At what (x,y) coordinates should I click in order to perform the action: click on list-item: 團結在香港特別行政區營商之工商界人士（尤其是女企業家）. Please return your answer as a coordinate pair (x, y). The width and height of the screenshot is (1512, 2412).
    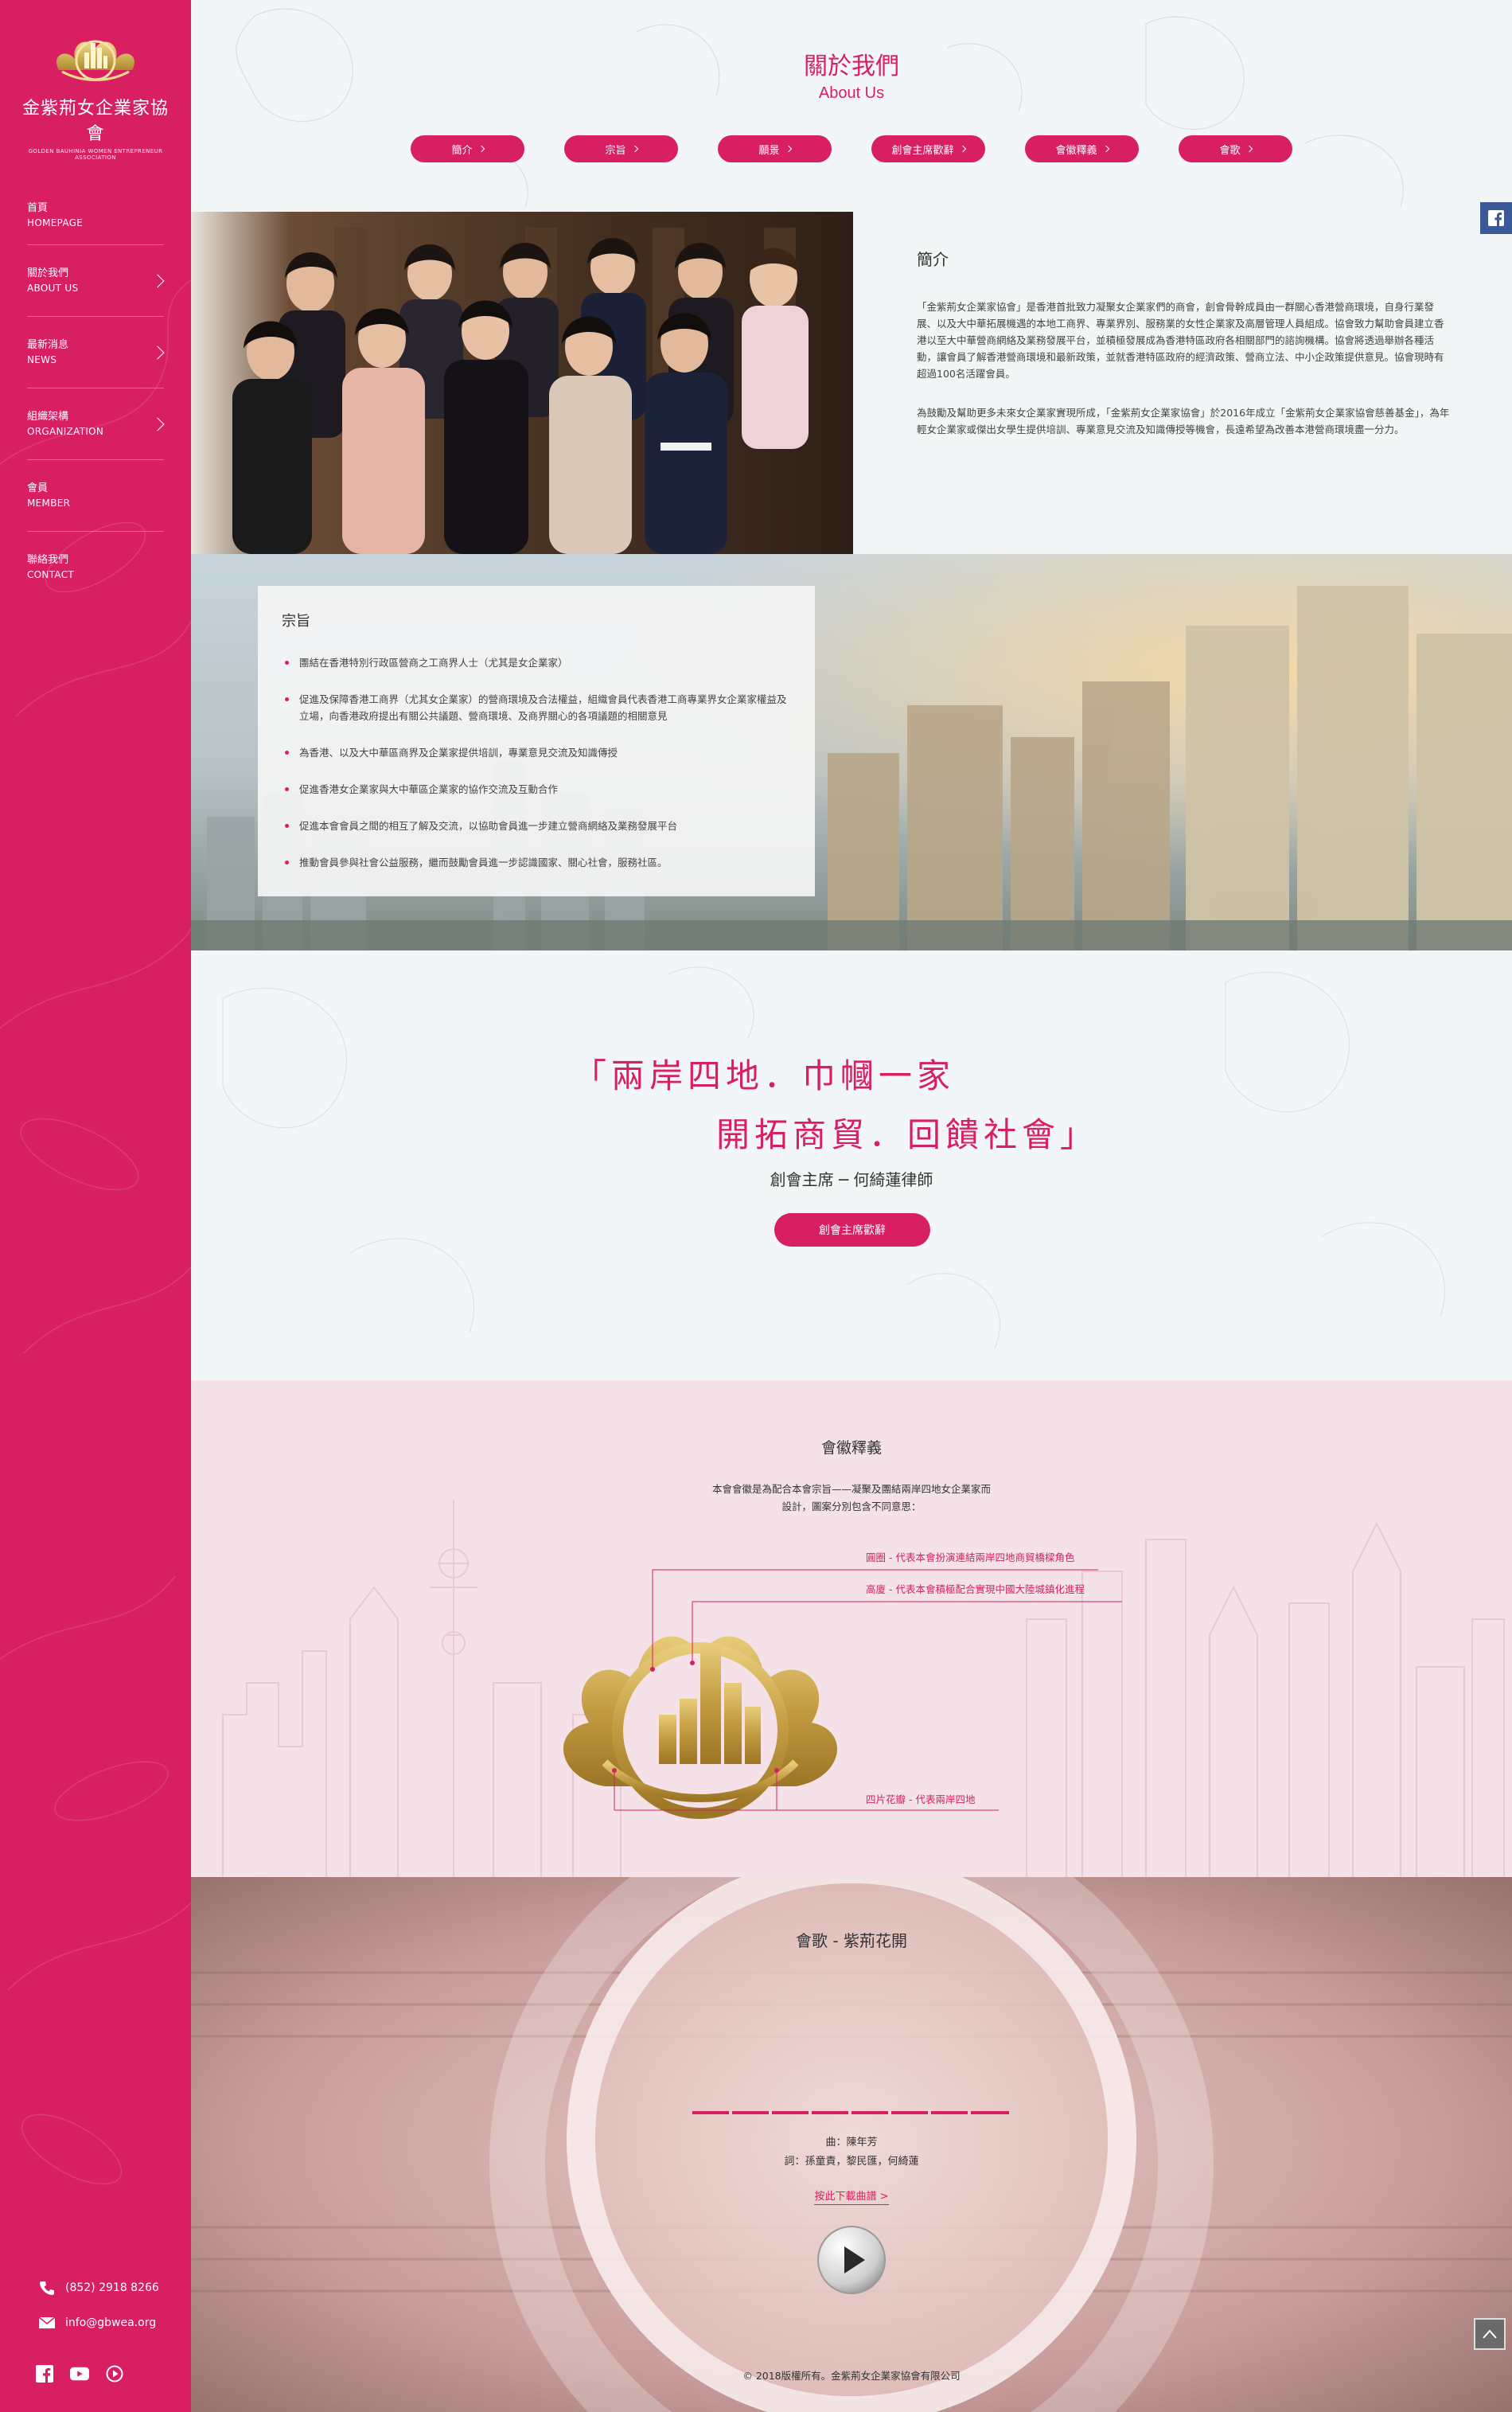
    Looking at the image, I should click on (536, 663).